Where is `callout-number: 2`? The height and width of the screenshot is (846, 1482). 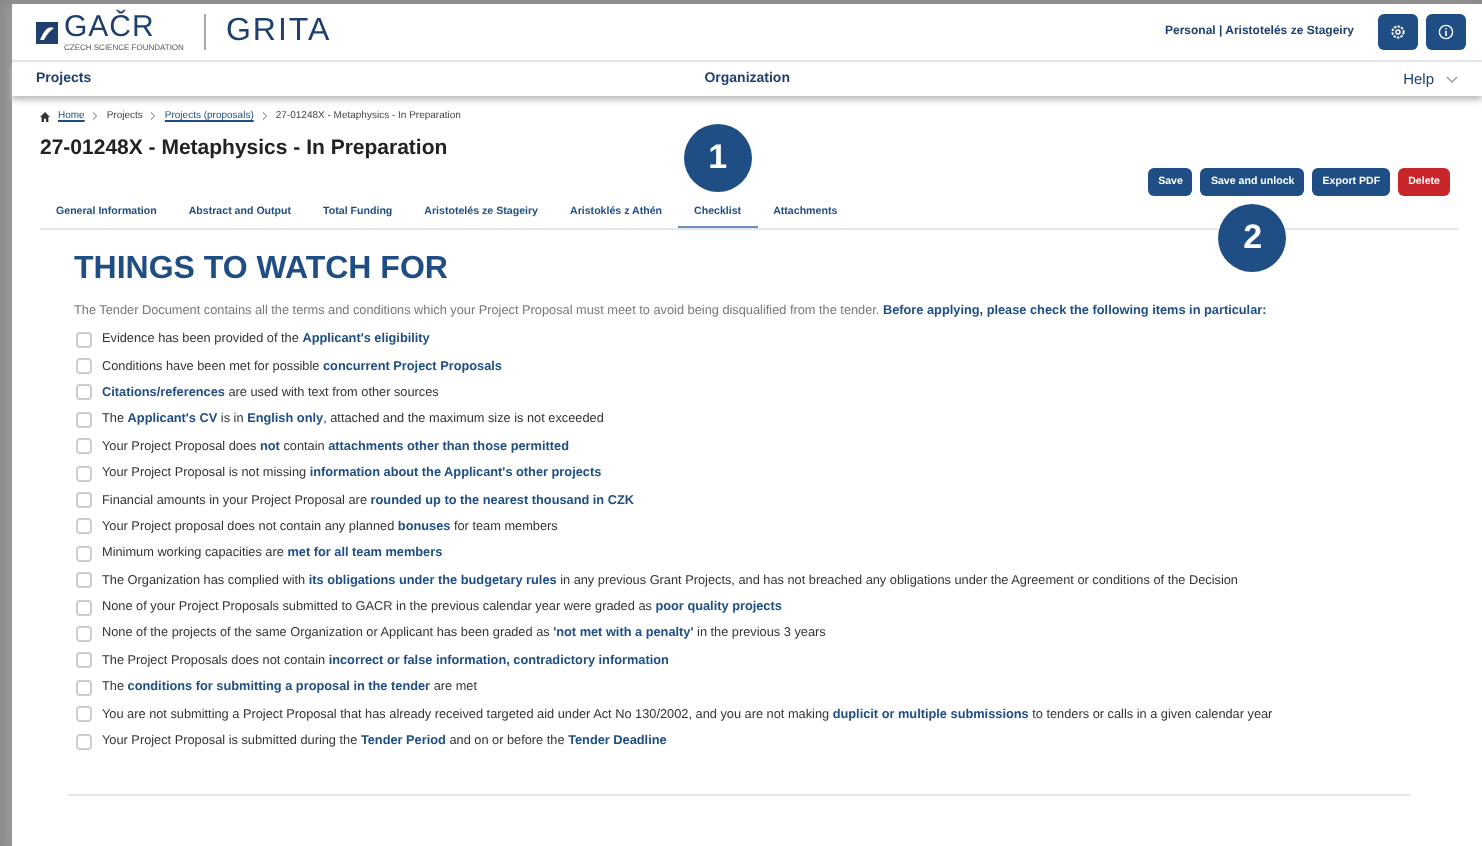 callout-number: 2 is located at coordinates (1252, 238).